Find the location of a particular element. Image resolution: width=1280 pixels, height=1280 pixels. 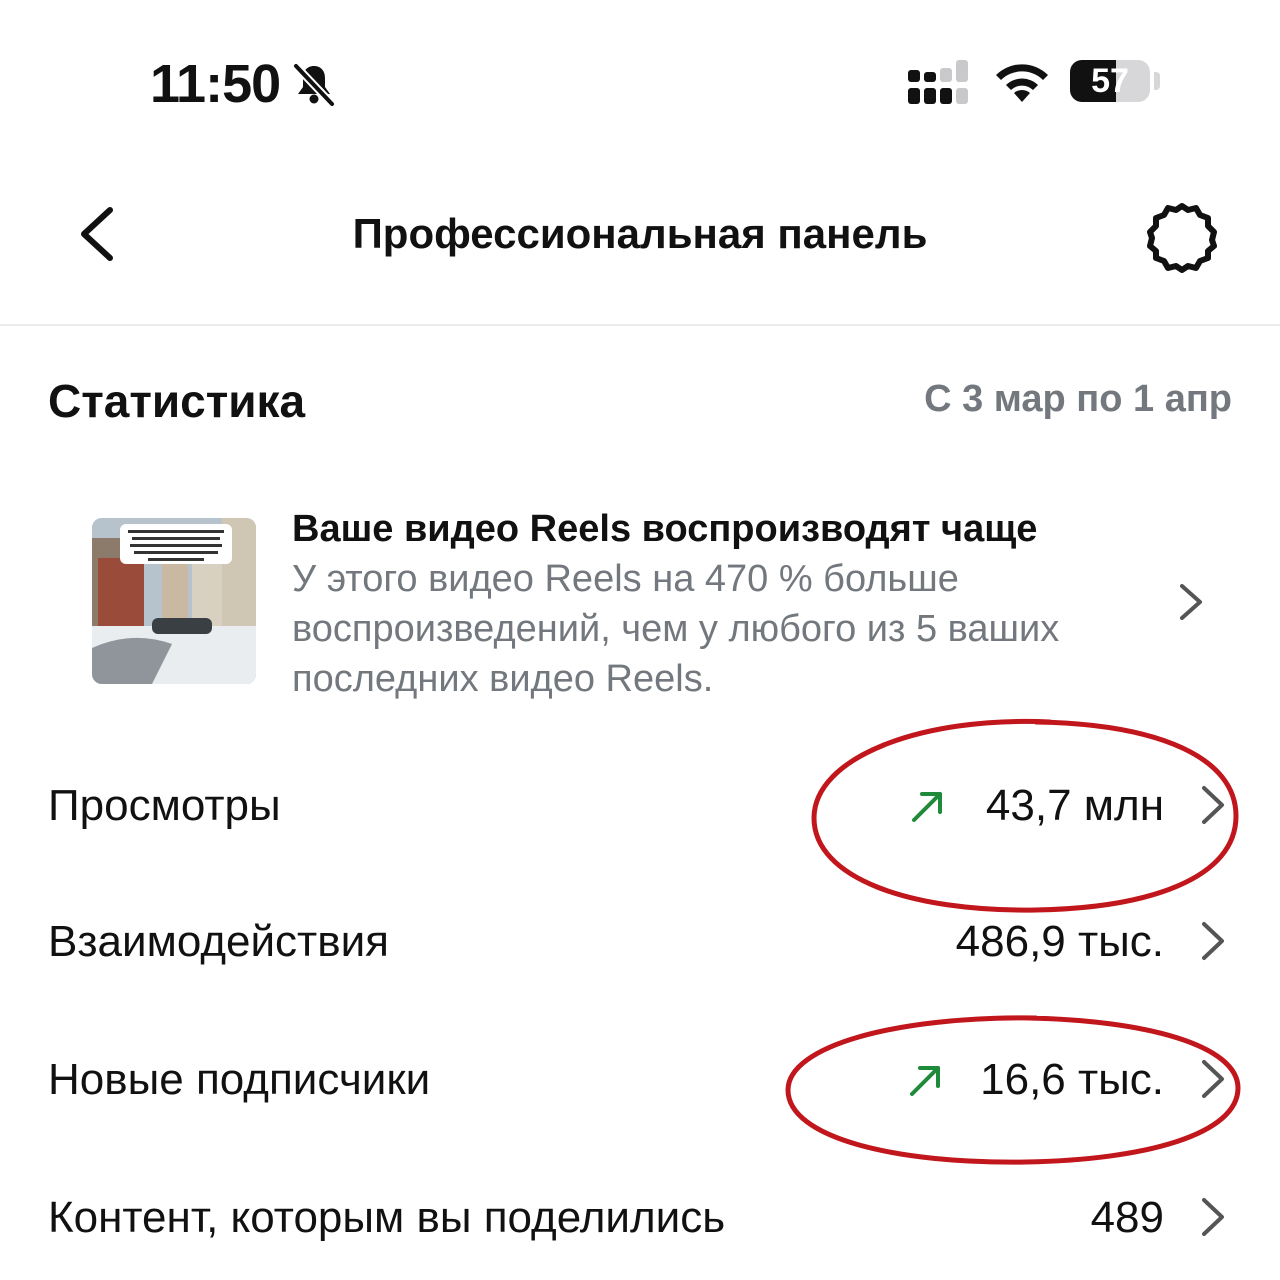

reel-card-title: Ваше видео Reels воспроизводят чаще is located at coordinates (665, 529).